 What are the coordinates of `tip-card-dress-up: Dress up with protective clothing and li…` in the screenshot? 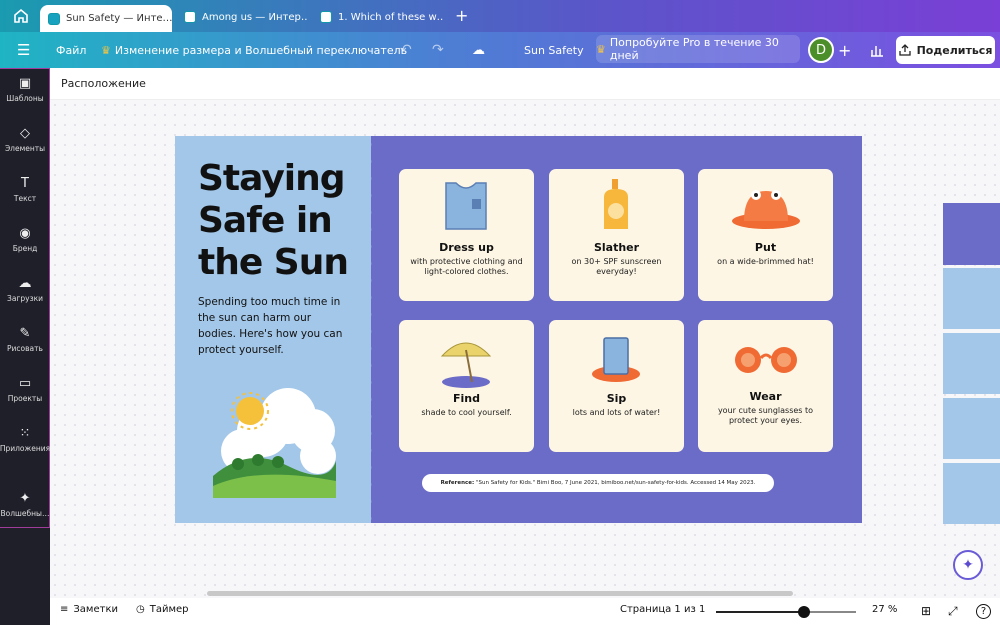 It's located at (466, 235).